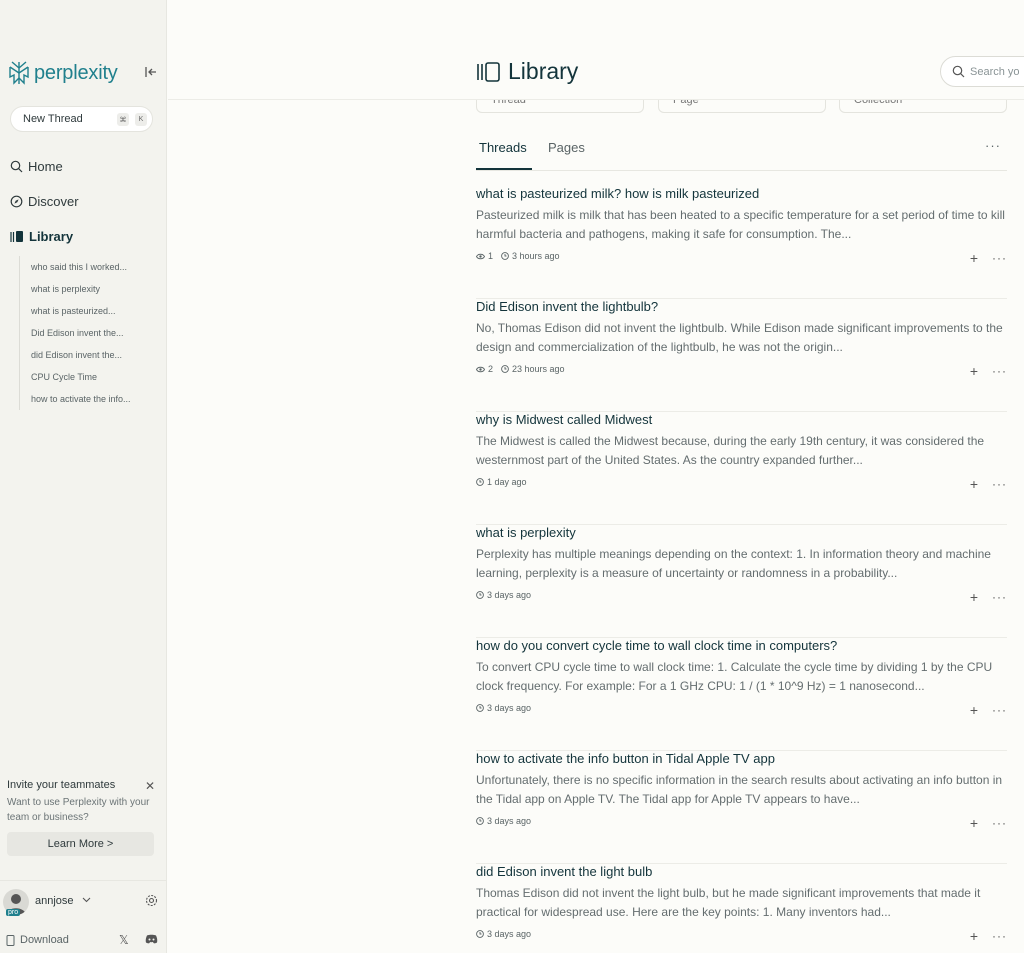 The height and width of the screenshot is (953, 1024). I want to click on brand-logo: perplexity, so click(63, 73).